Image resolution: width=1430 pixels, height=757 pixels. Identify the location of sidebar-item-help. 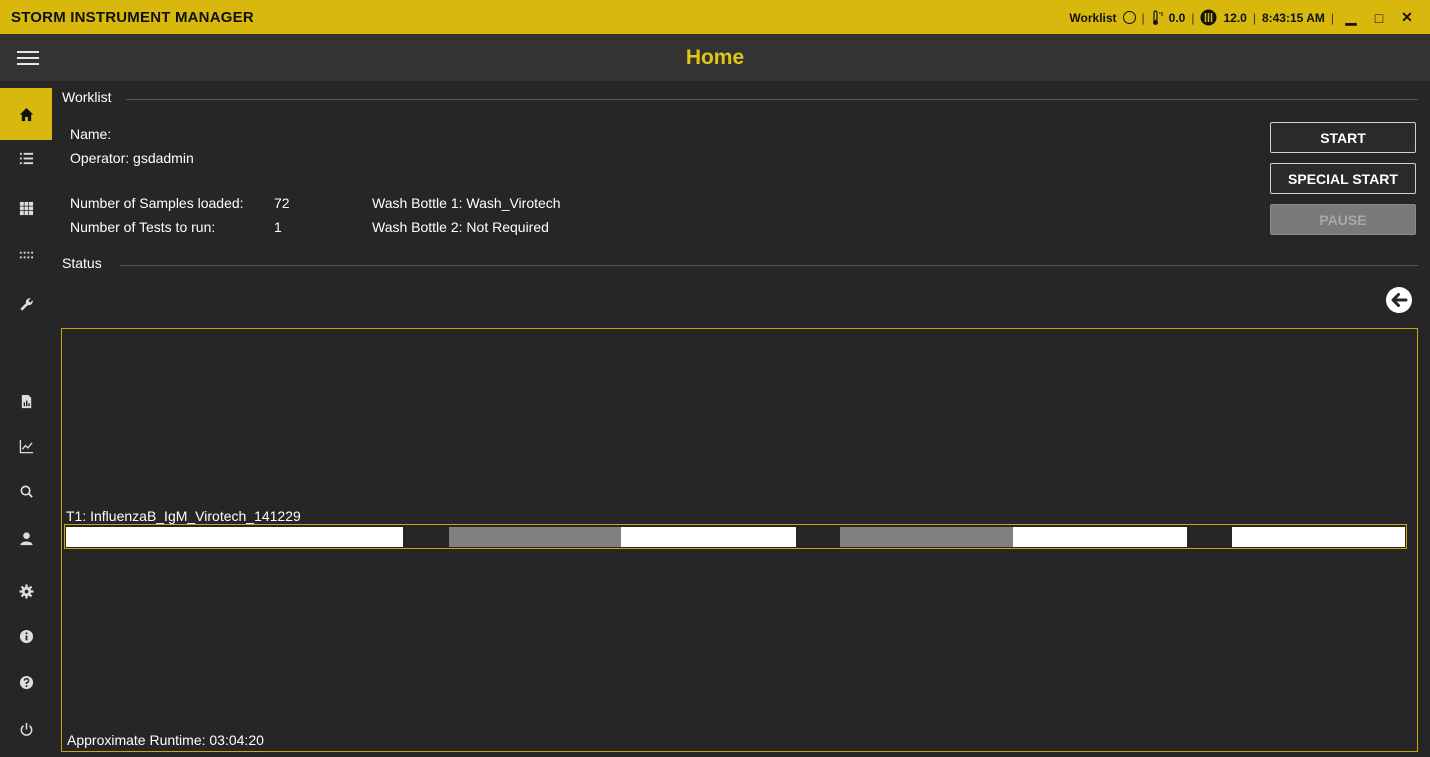
(26, 682).